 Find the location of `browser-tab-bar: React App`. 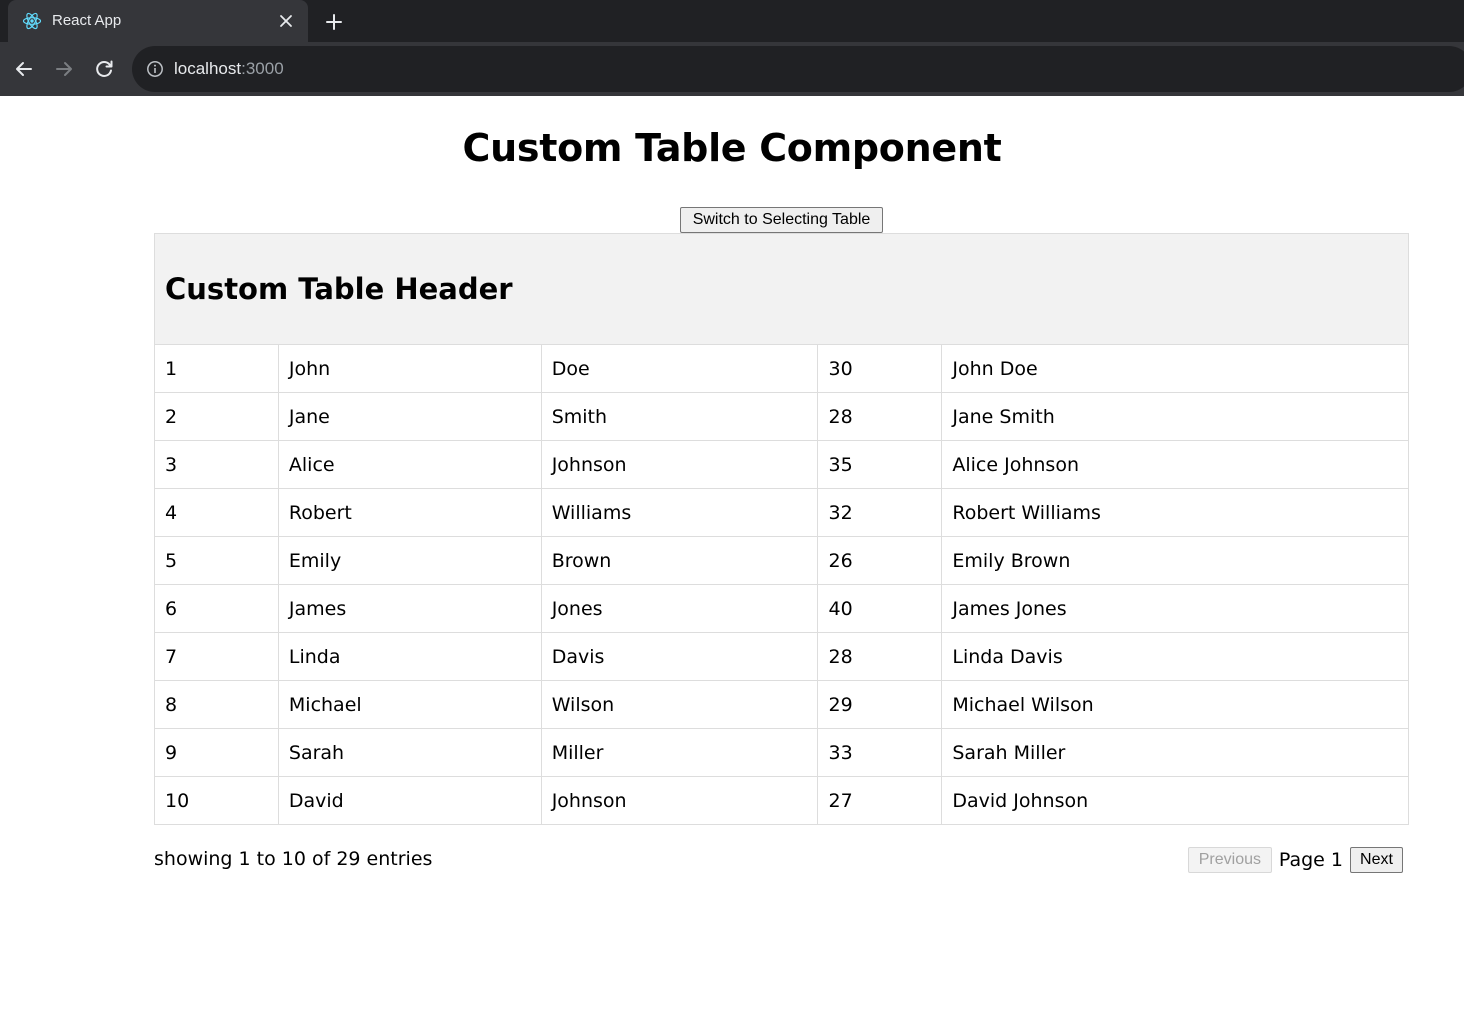

browser-tab-bar: React App is located at coordinates (732, 21).